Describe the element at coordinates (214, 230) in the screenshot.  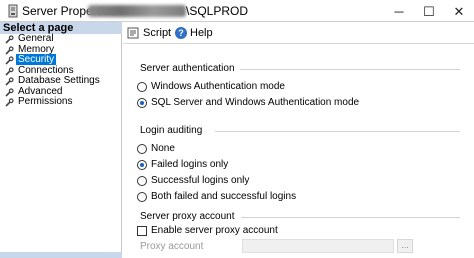
I see `enable-proxy-label: Enable server proxy account` at that location.